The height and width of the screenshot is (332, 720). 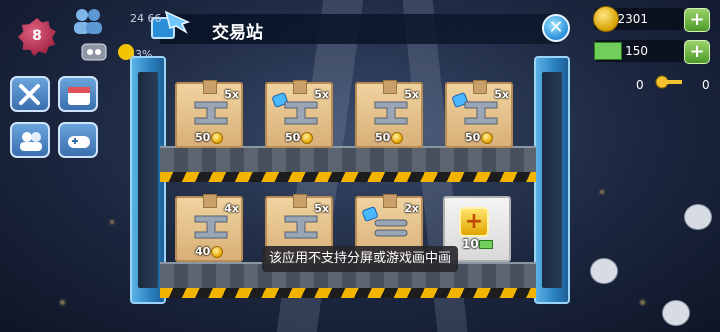 What do you see at coordinates (632, 19) in the screenshot?
I see `simoleons-value: 2301` at bounding box center [632, 19].